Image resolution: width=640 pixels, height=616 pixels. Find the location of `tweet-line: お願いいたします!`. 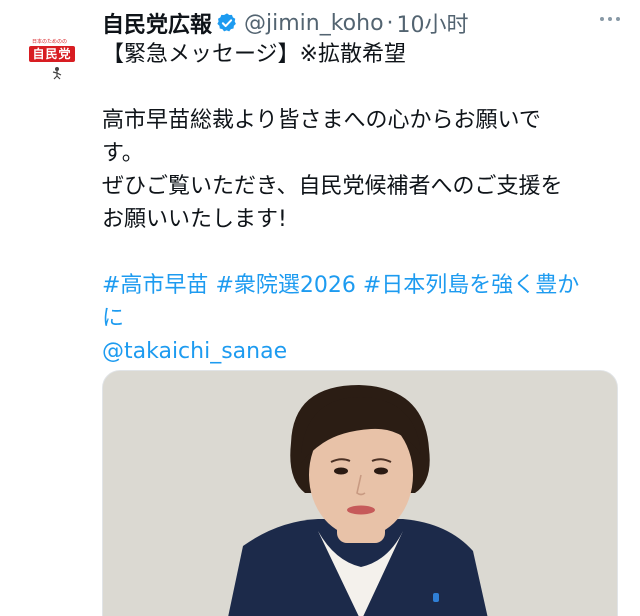

tweet-line: お願いいたします! is located at coordinates (194, 219).